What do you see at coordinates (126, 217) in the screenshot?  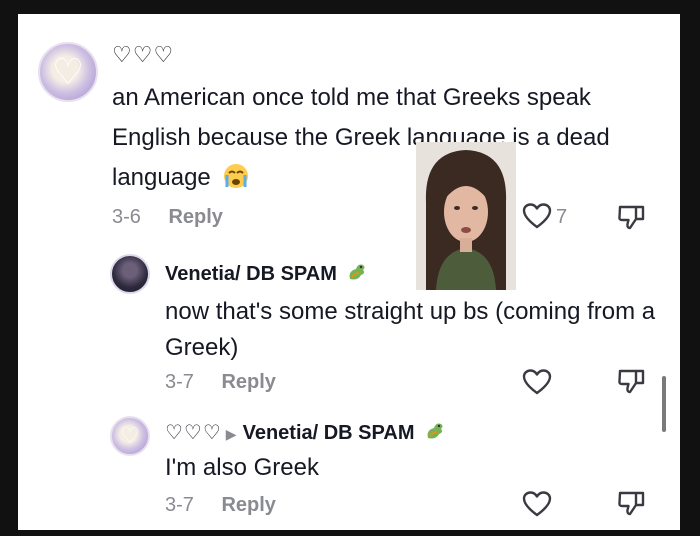 I see `comment-date: 3-6` at bounding box center [126, 217].